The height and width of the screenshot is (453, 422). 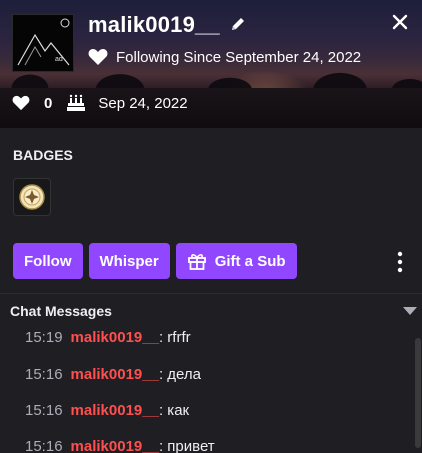 I want to click on edit-icon, so click(x=238, y=24).